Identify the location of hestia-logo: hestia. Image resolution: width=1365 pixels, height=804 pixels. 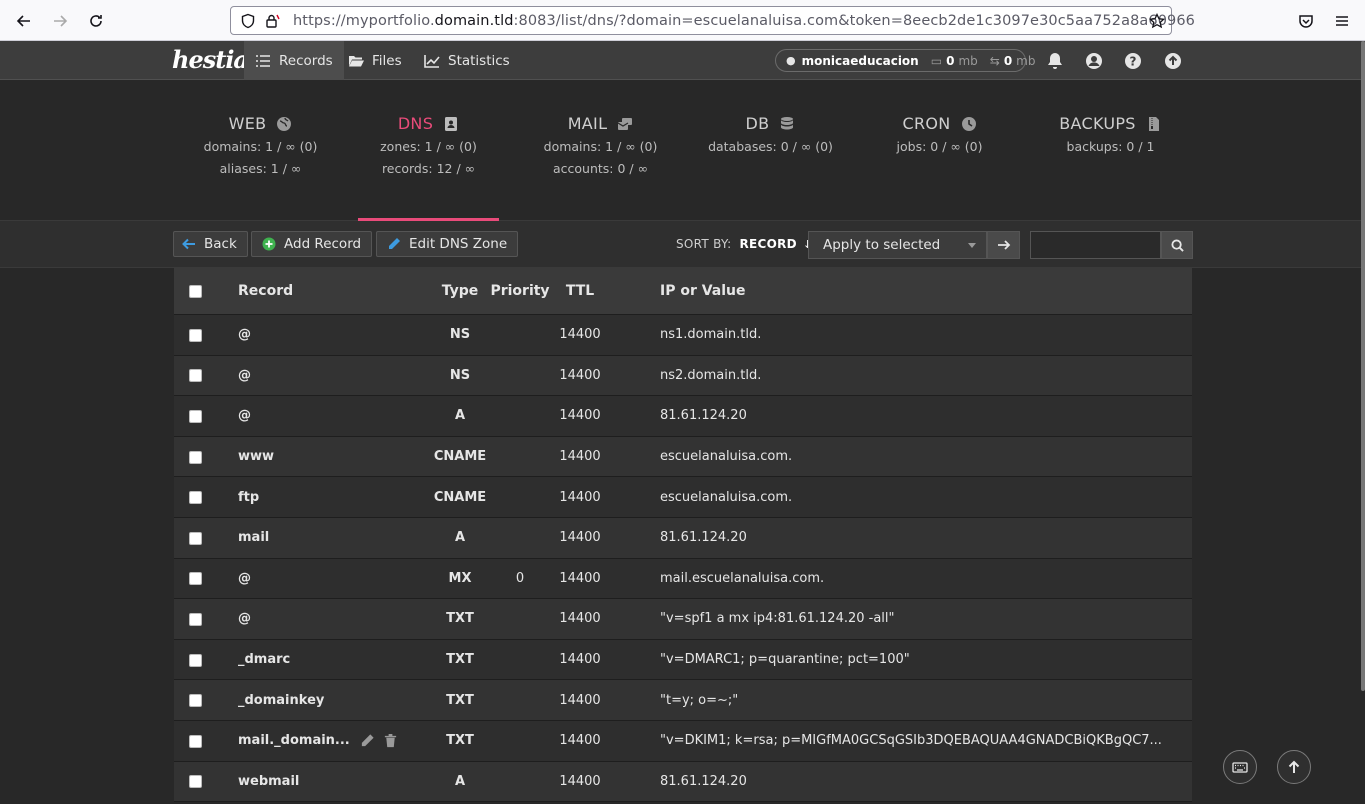
(210, 59).